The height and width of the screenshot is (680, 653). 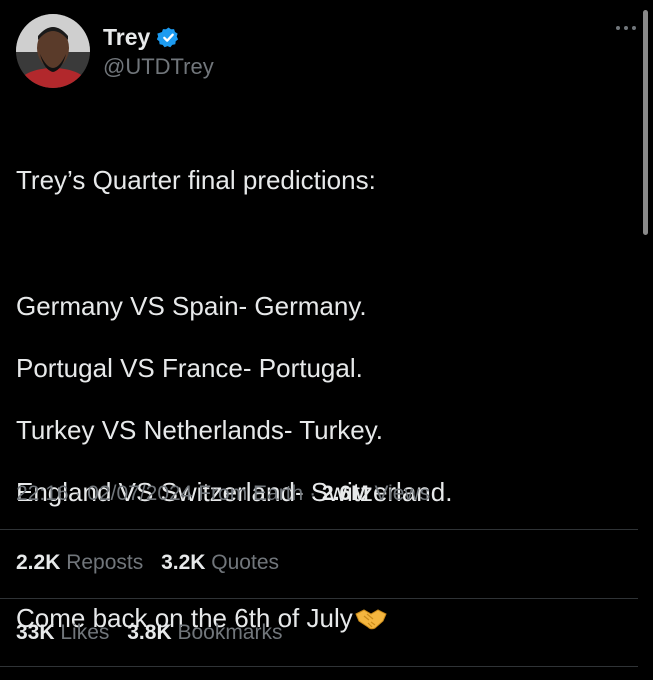 I want to click on scrollbar, so click(x=645, y=122).